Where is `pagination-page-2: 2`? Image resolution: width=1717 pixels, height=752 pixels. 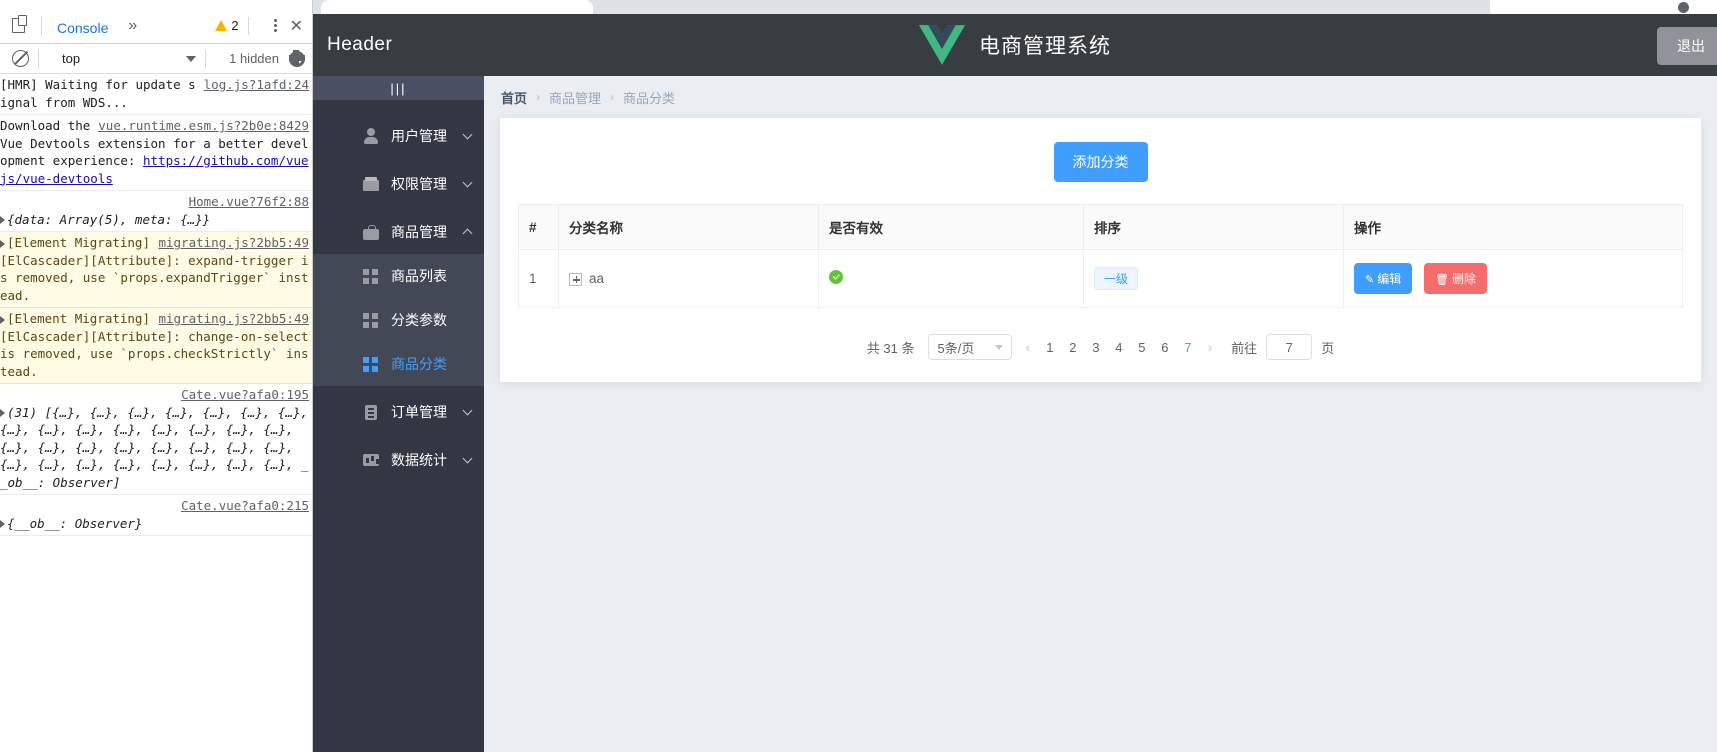 pagination-page-2: 2 is located at coordinates (1073, 347).